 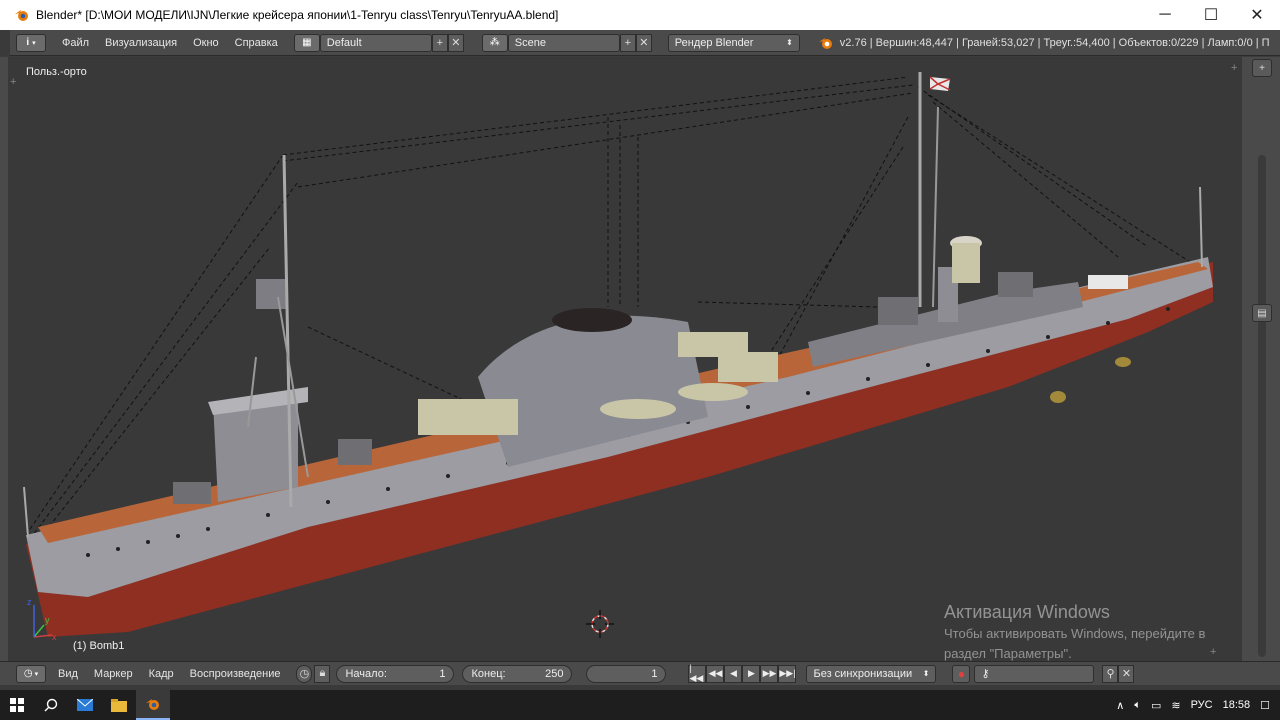 What do you see at coordinates (1257, 15) in the screenshot?
I see `close-button: ✕` at bounding box center [1257, 15].